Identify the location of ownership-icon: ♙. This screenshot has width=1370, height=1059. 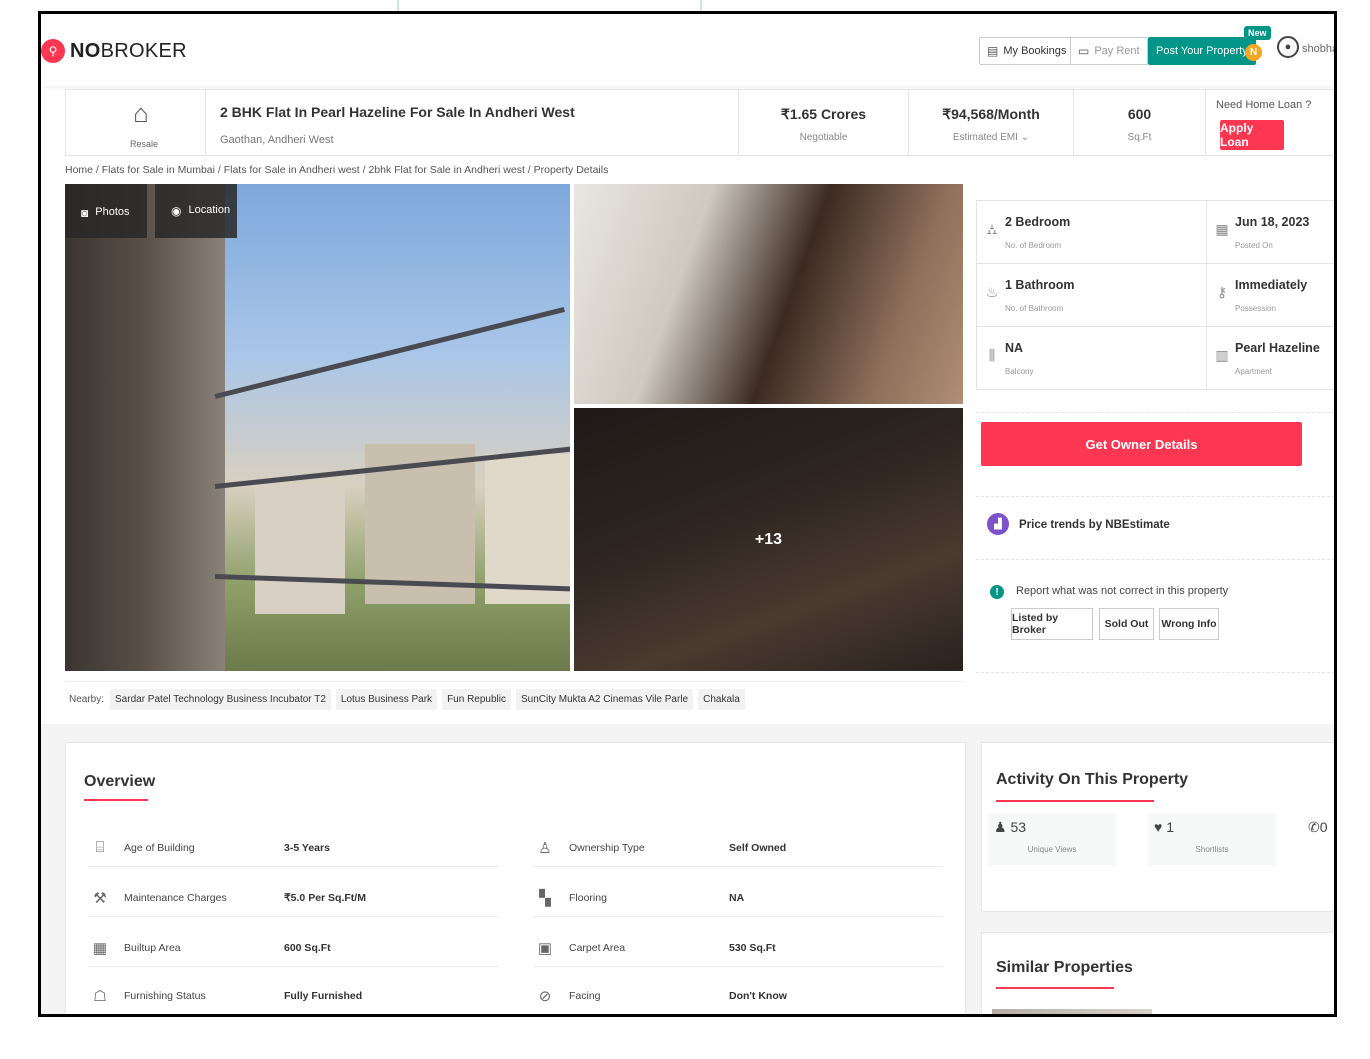
(545, 848).